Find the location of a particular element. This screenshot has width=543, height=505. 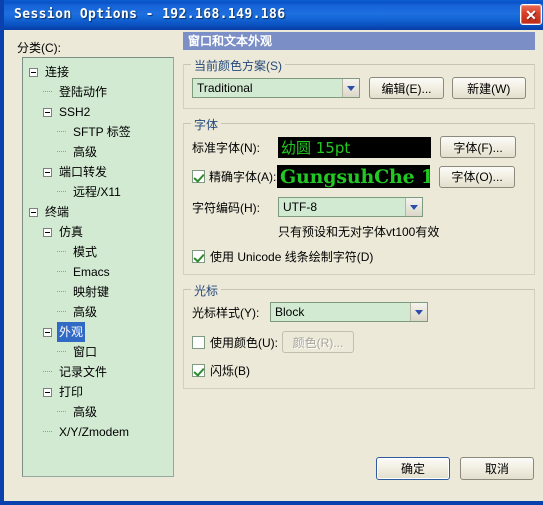

dialog-footer: 确定 取消 is located at coordinates (455, 468).